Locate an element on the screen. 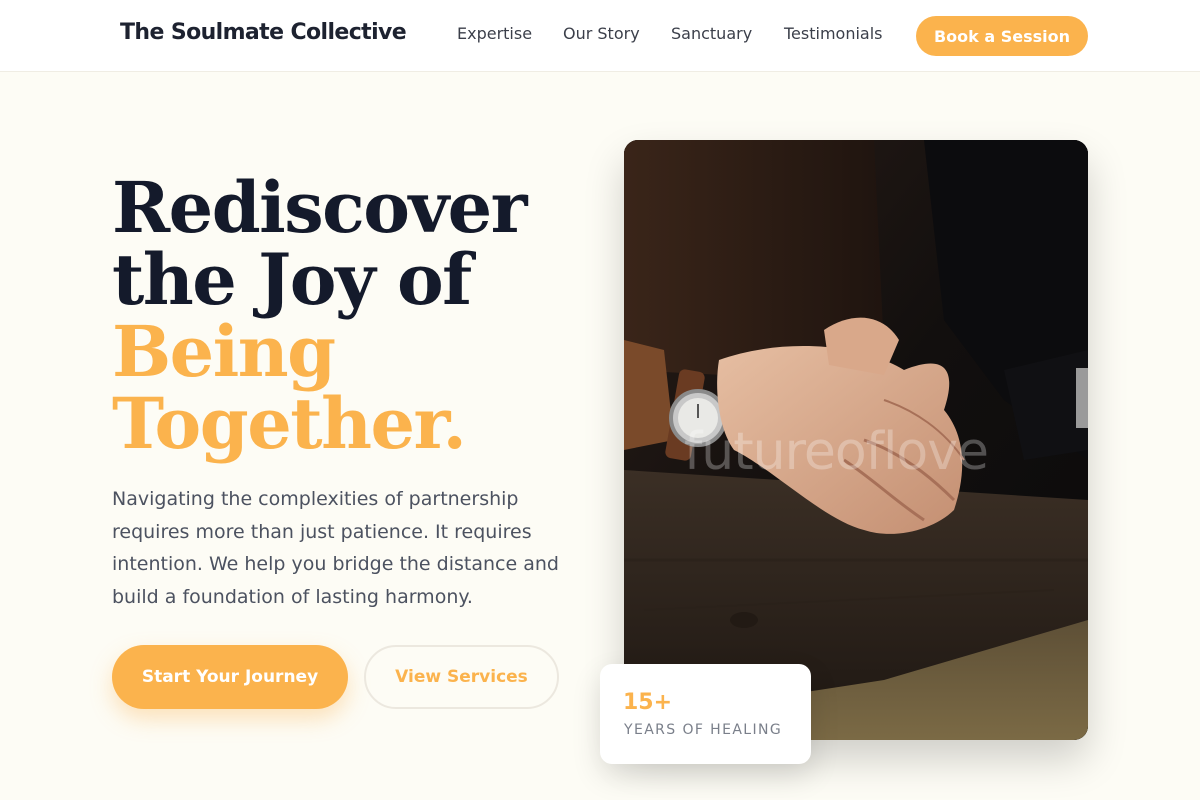  headline-line-4: Together. is located at coordinates (289, 423).